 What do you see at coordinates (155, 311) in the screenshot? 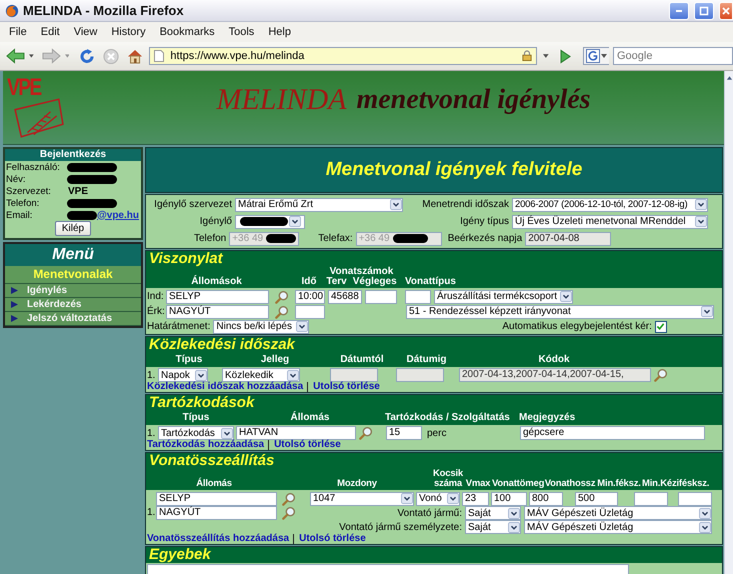
I see `field-label: Érk:` at bounding box center [155, 311].